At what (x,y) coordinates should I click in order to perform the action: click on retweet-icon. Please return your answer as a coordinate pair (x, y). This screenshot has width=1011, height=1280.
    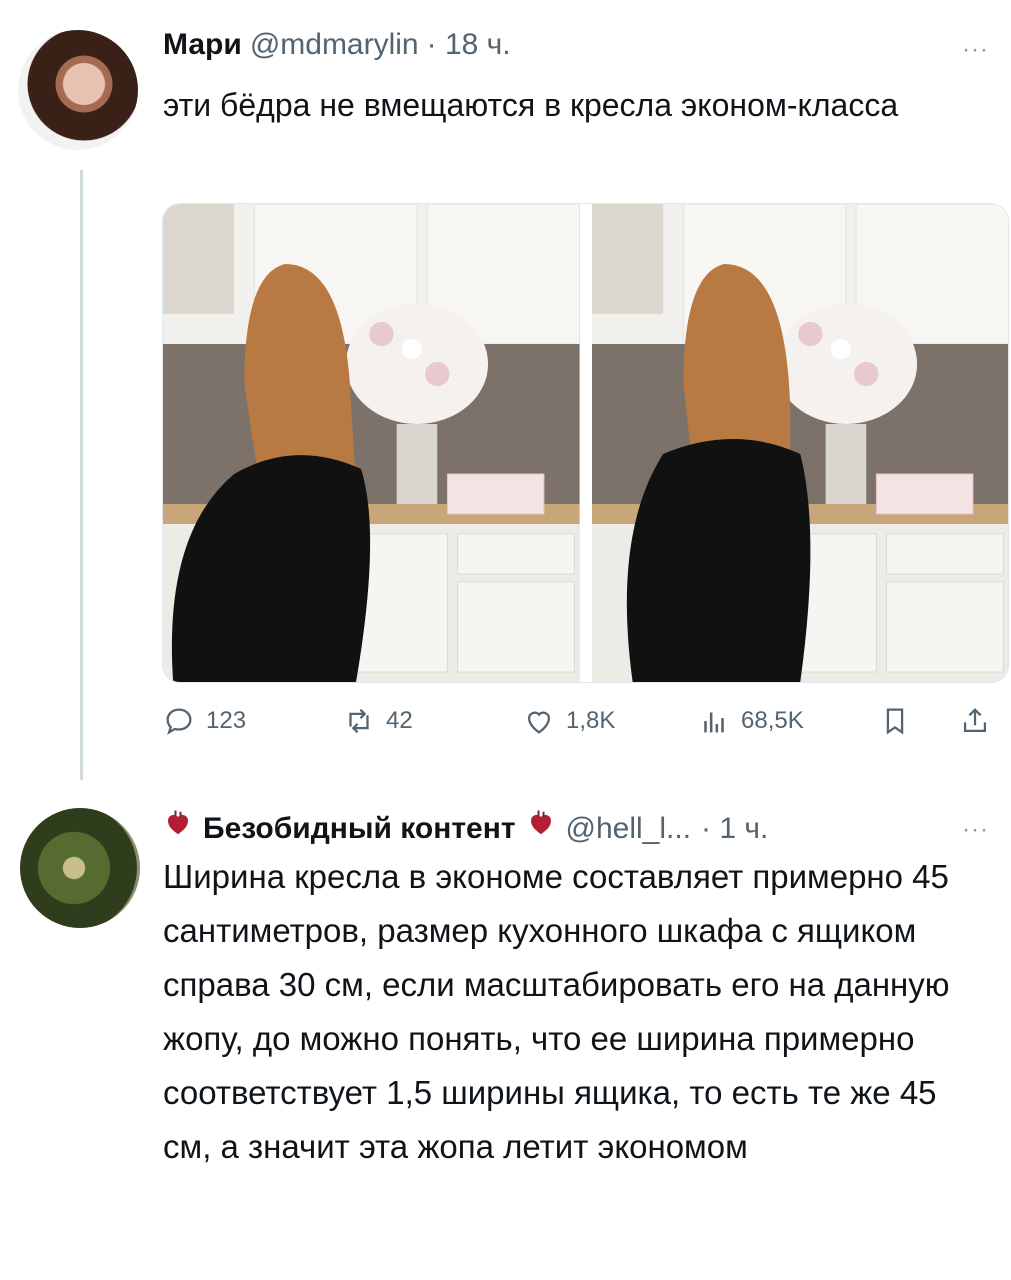
    Looking at the image, I should click on (359, 721).